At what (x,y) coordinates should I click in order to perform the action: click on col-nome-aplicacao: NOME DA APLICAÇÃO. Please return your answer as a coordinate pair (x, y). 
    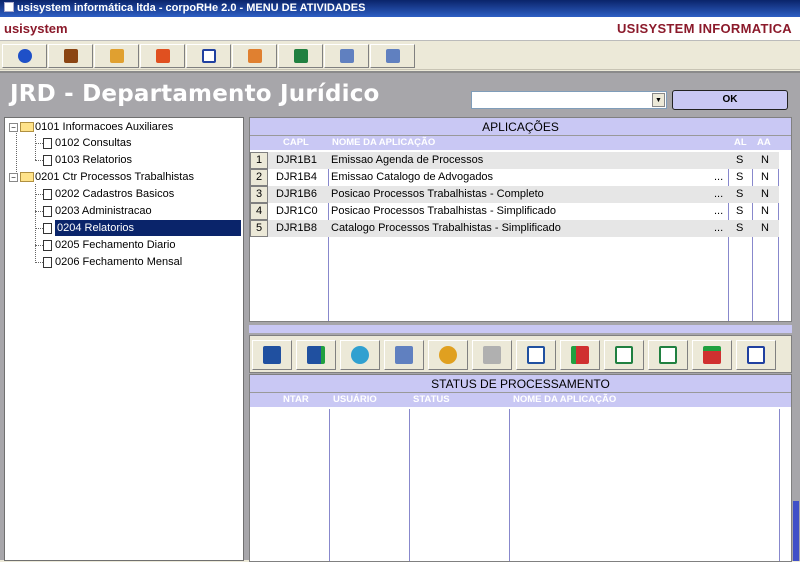
    Looking at the image, I should click on (565, 399).